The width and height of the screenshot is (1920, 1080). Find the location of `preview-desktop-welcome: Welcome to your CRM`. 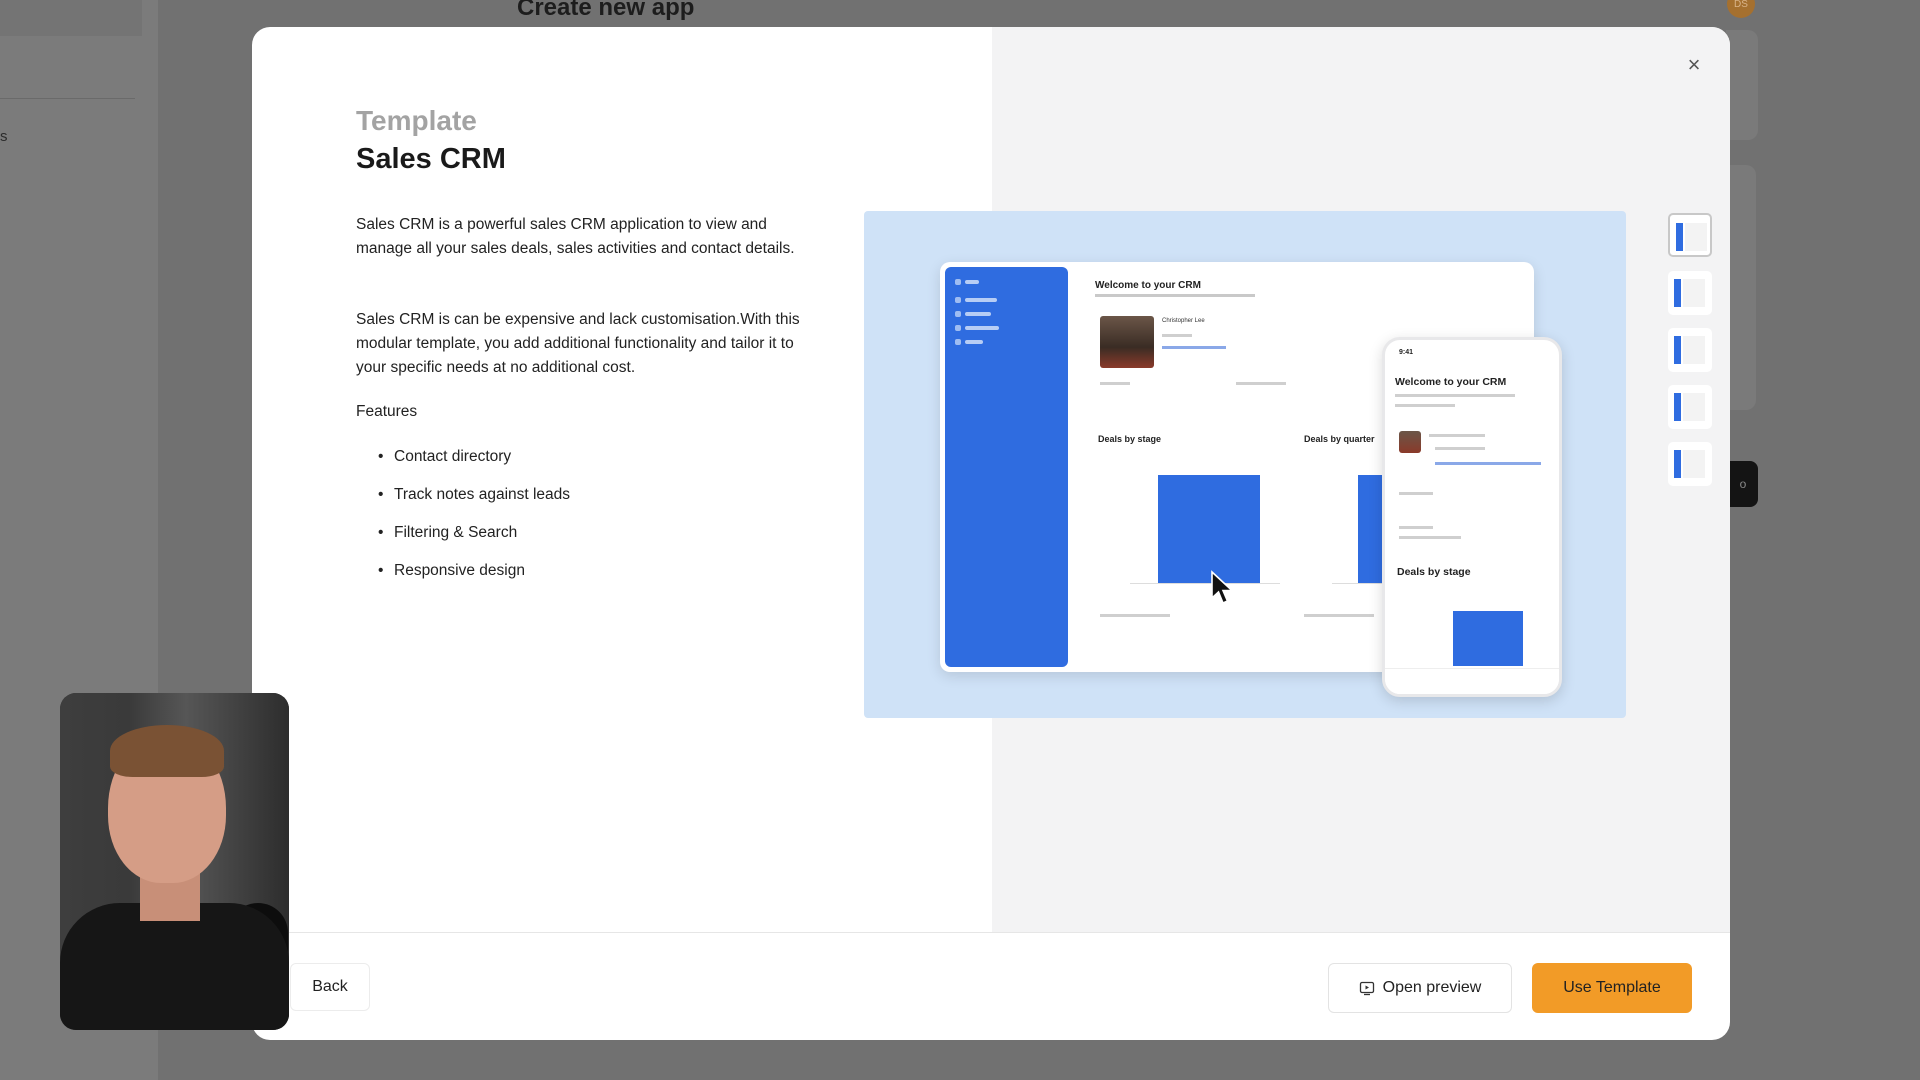

preview-desktop-welcome: Welcome to your CRM is located at coordinates (1148, 285).